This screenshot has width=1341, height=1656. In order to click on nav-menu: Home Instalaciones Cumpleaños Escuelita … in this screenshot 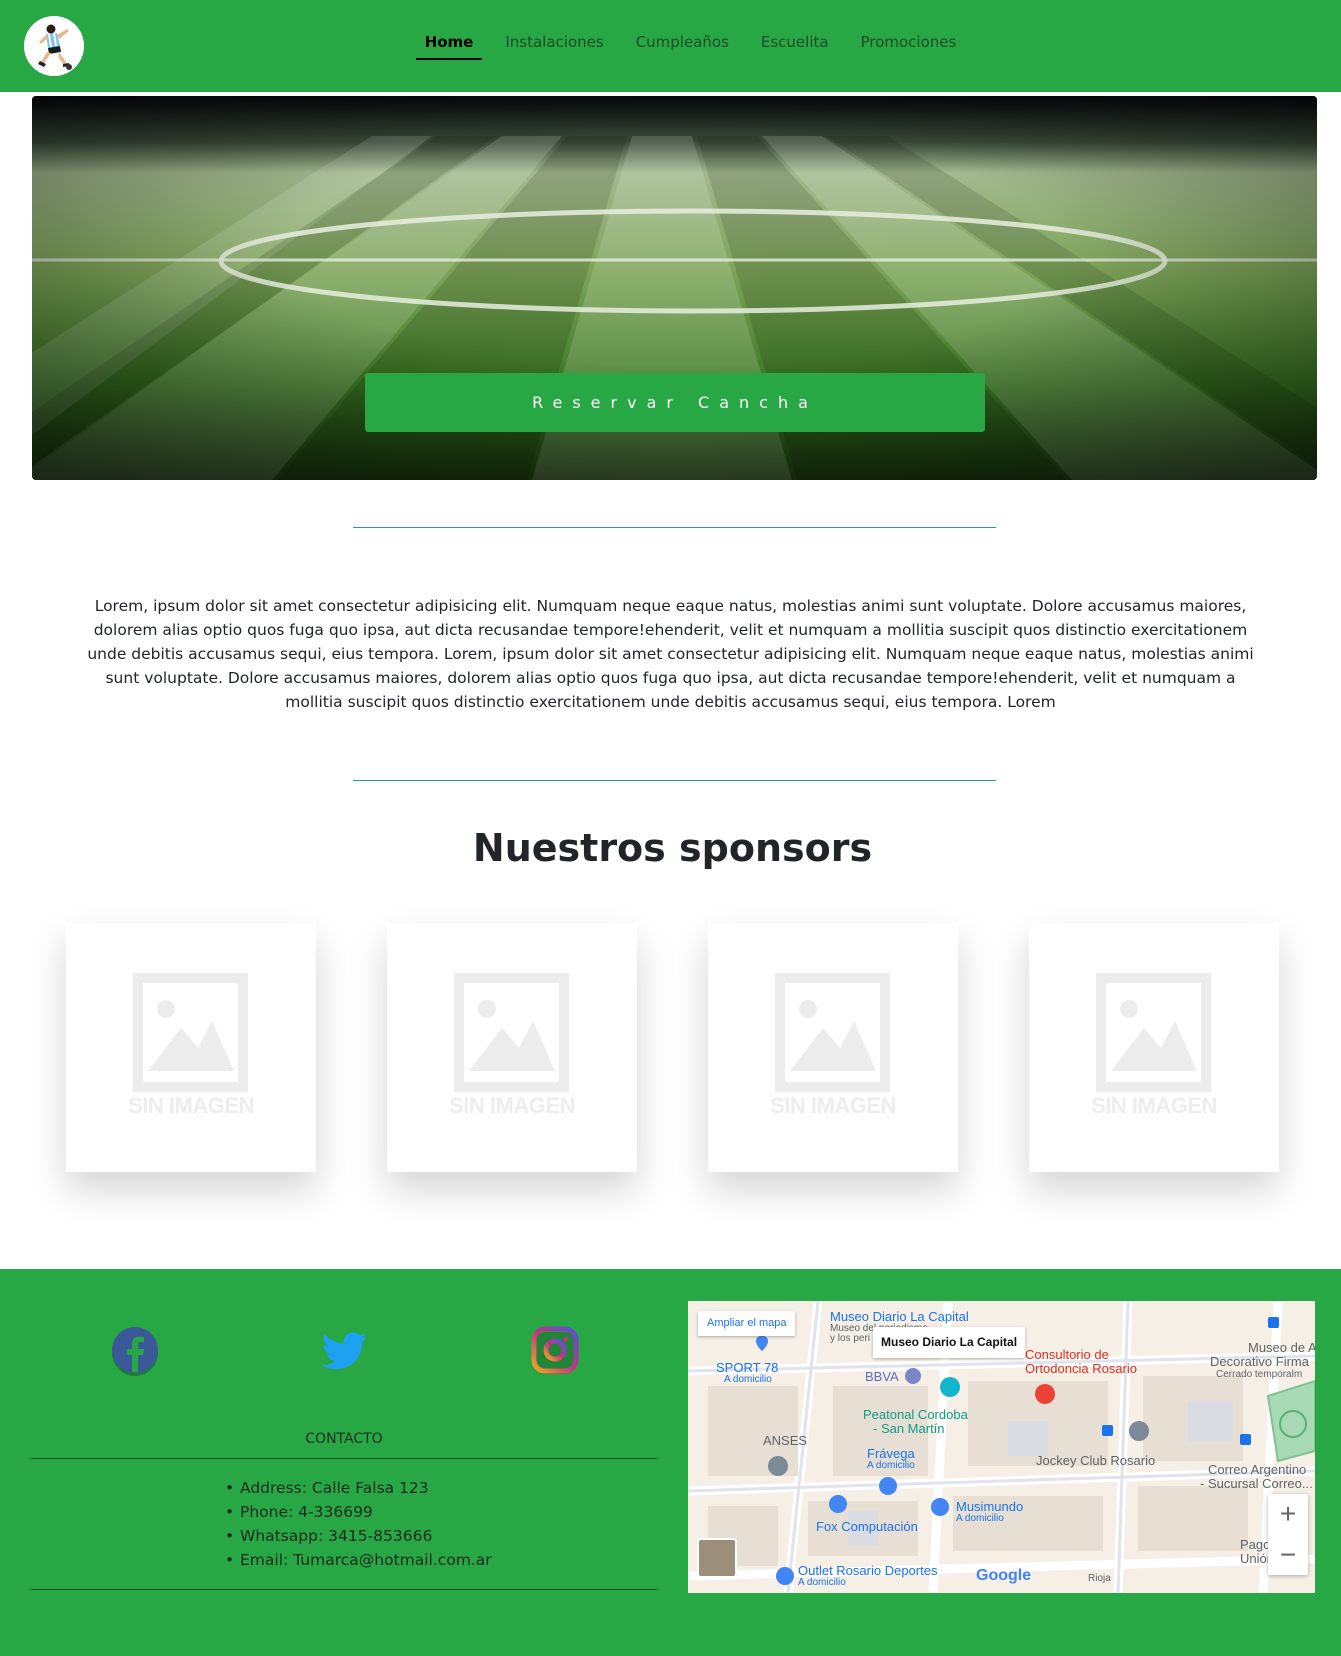, I will do `click(670, 45)`.